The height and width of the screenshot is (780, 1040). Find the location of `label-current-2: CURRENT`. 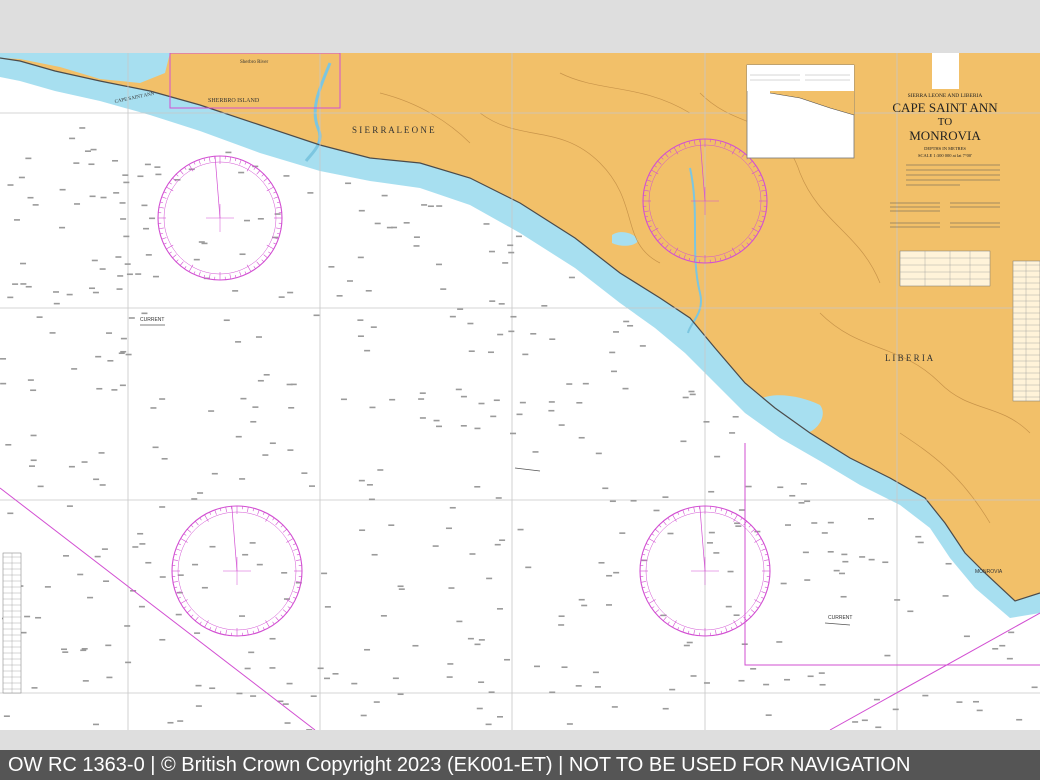

label-current-2: CURRENT is located at coordinates (840, 618).